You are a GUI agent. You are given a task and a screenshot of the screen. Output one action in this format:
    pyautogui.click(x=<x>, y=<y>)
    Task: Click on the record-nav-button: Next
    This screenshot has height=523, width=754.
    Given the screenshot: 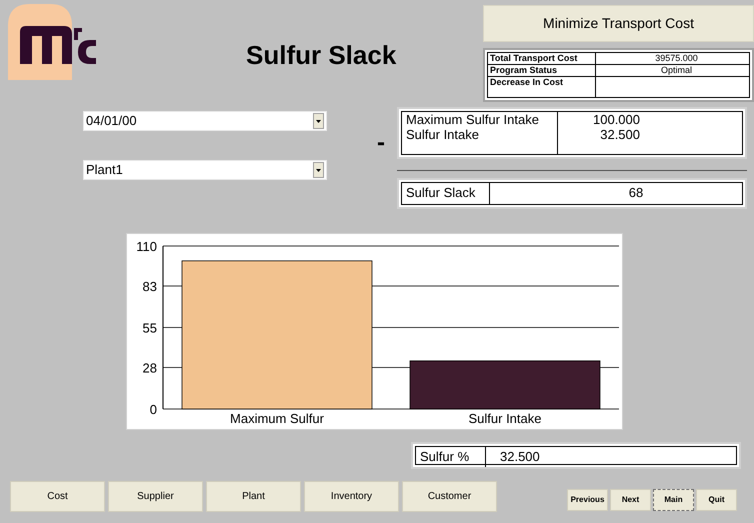 What is the action you would take?
    pyautogui.click(x=630, y=500)
    